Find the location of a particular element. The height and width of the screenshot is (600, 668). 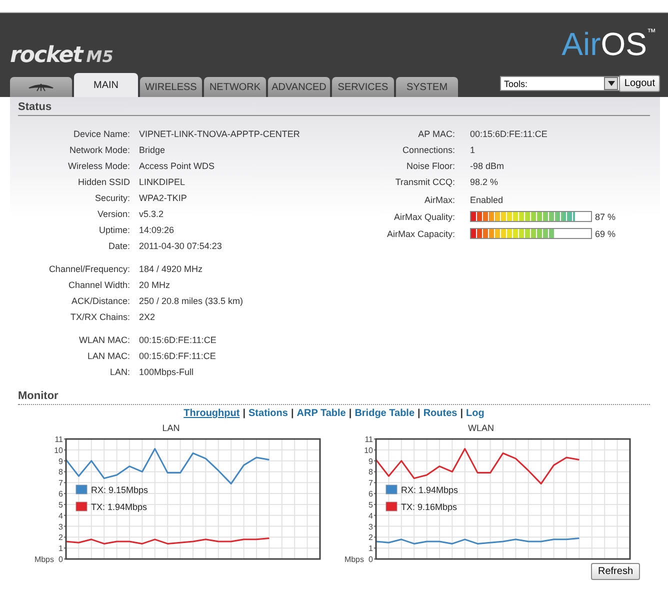

refresh-button: Refresh is located at coordinates (615, 571).